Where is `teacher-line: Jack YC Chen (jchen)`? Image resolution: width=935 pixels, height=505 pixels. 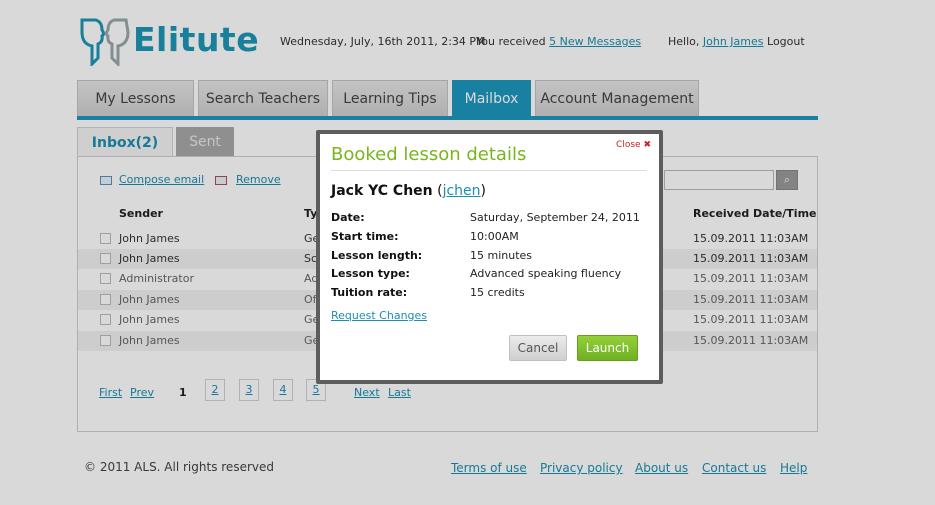 teacher-line: Jack YC Chen (jchen) is located at coordinates (408, 191).